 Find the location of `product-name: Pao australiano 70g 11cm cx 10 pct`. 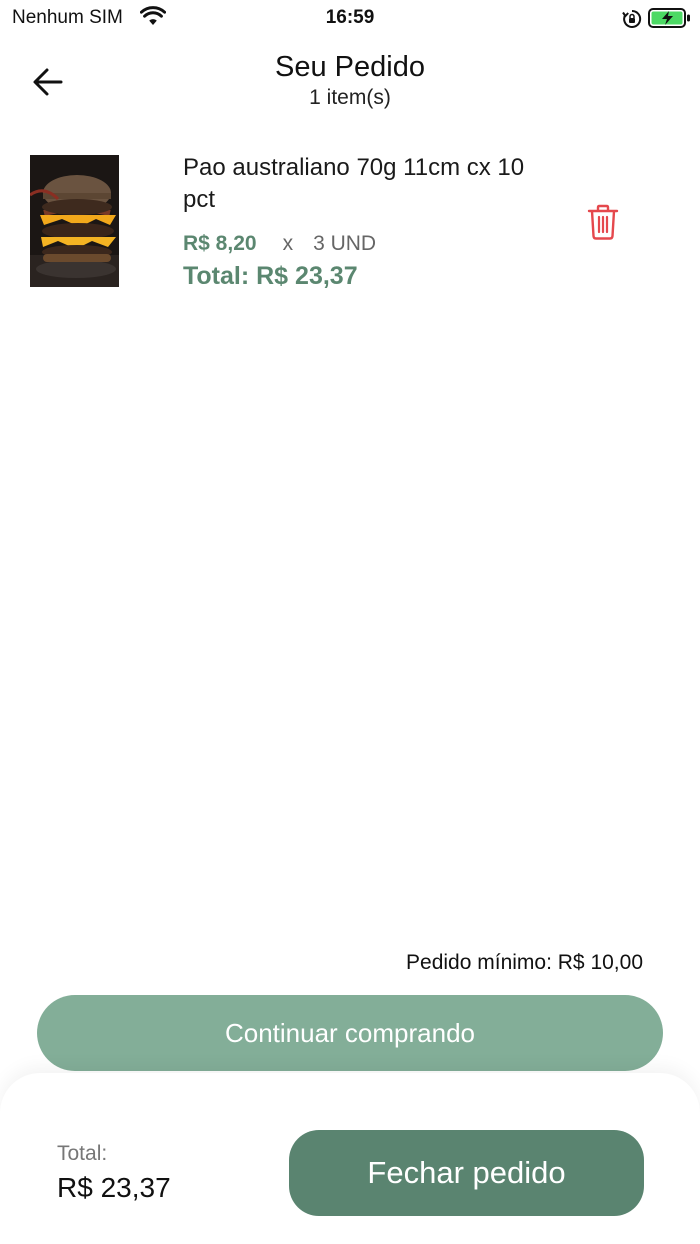

product-name: Pao australiano 70g 11cm cx 10 pct is located at coordinates (354, 183).